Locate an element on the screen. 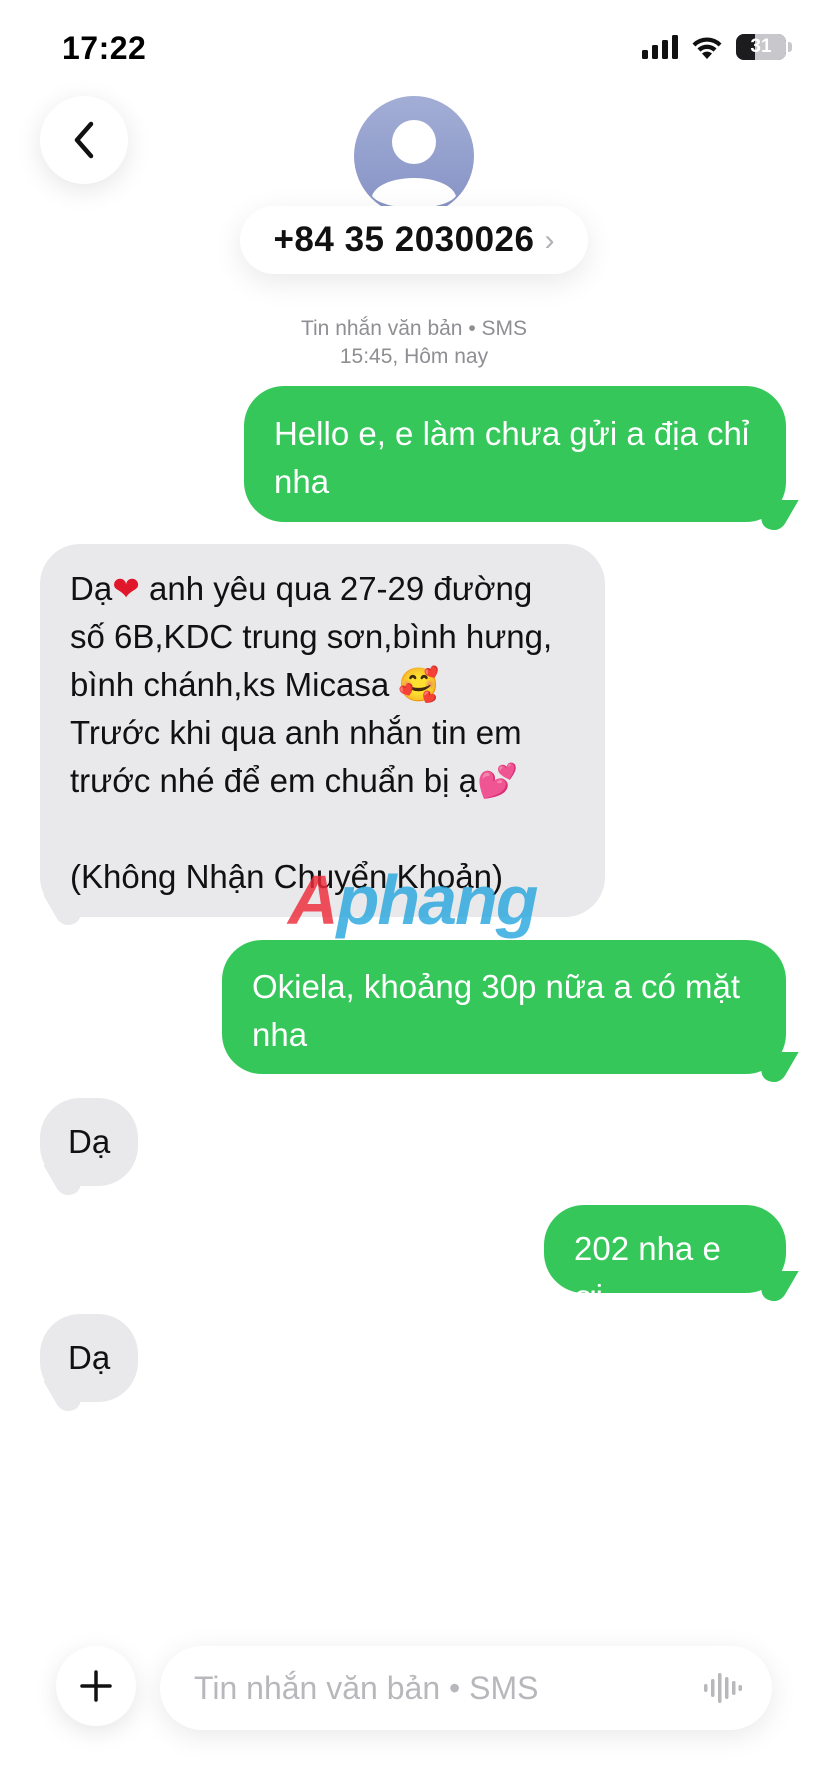  heart-emoji: ❤ is located at coordinates (126, 588).